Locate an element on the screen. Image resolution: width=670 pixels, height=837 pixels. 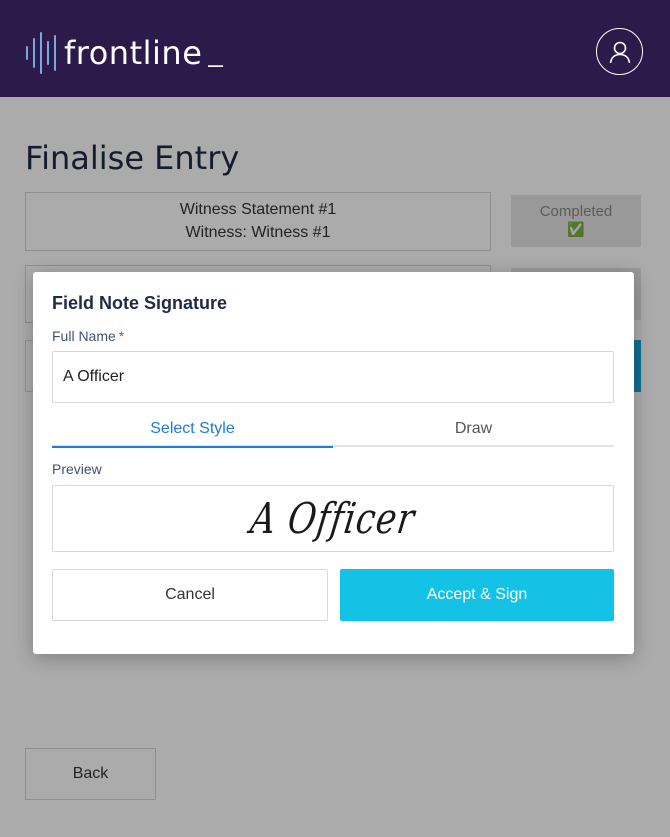
user-profile-button is located at coordinates (619, 51).